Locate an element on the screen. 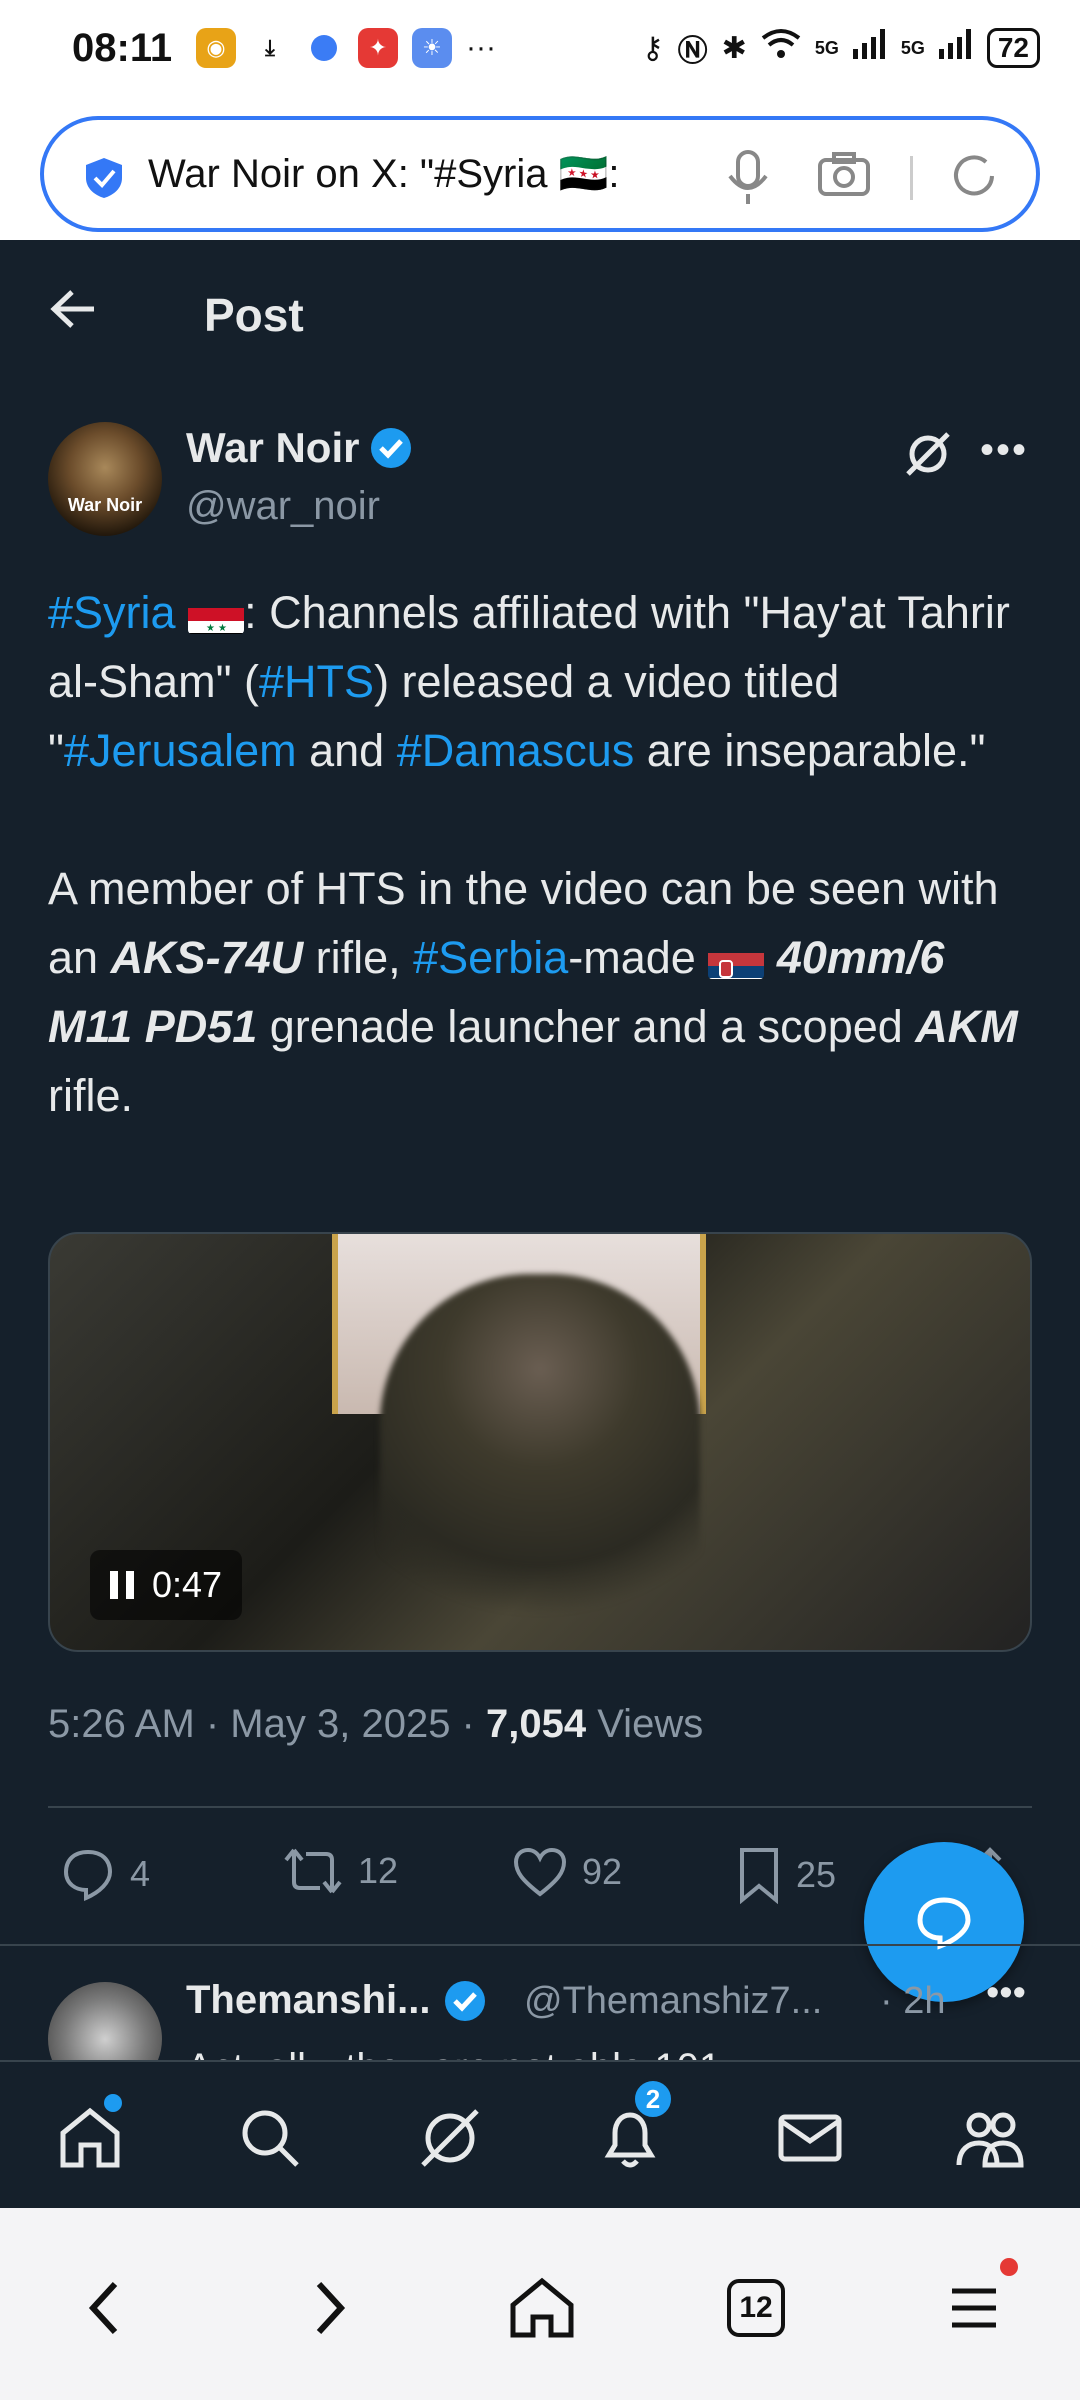 The width and height of the screenshot is (1080, 2400). search-icon is located at coordinates (270, 2138).